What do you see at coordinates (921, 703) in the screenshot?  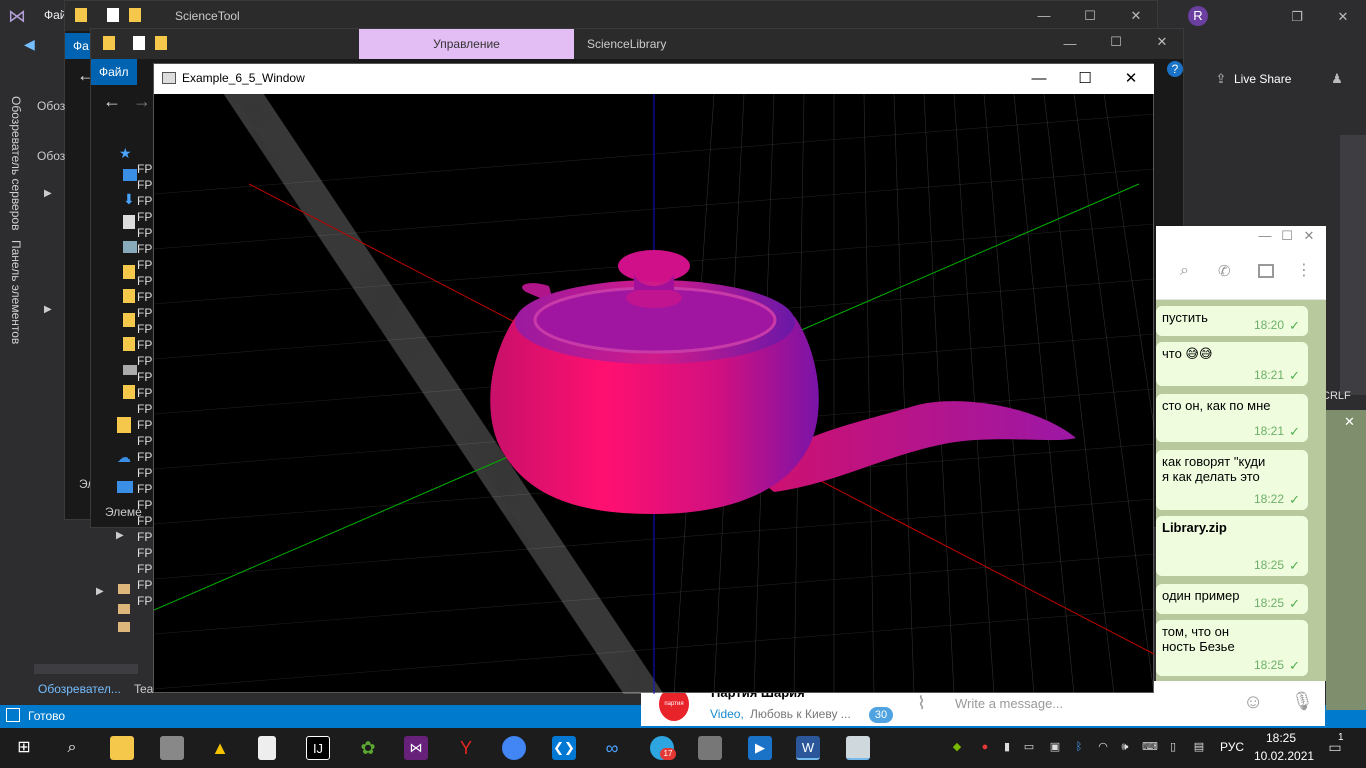 I see `attach-icon: ⌇` at bounding box center [921, 703].